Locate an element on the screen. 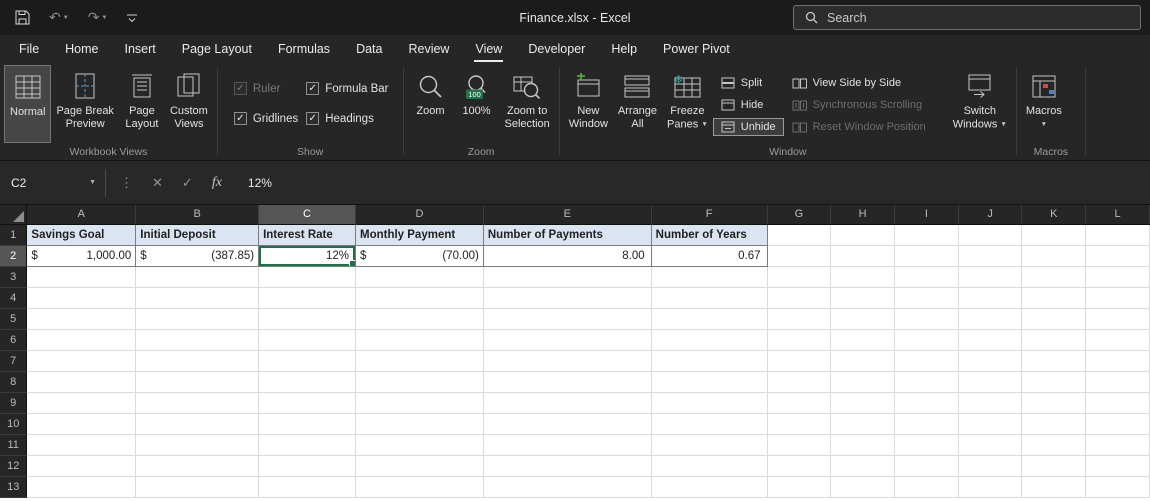 Image resolution: width=1150 pixels, height=501 pixels. cell-G13 is located at coordinates (799, 487).